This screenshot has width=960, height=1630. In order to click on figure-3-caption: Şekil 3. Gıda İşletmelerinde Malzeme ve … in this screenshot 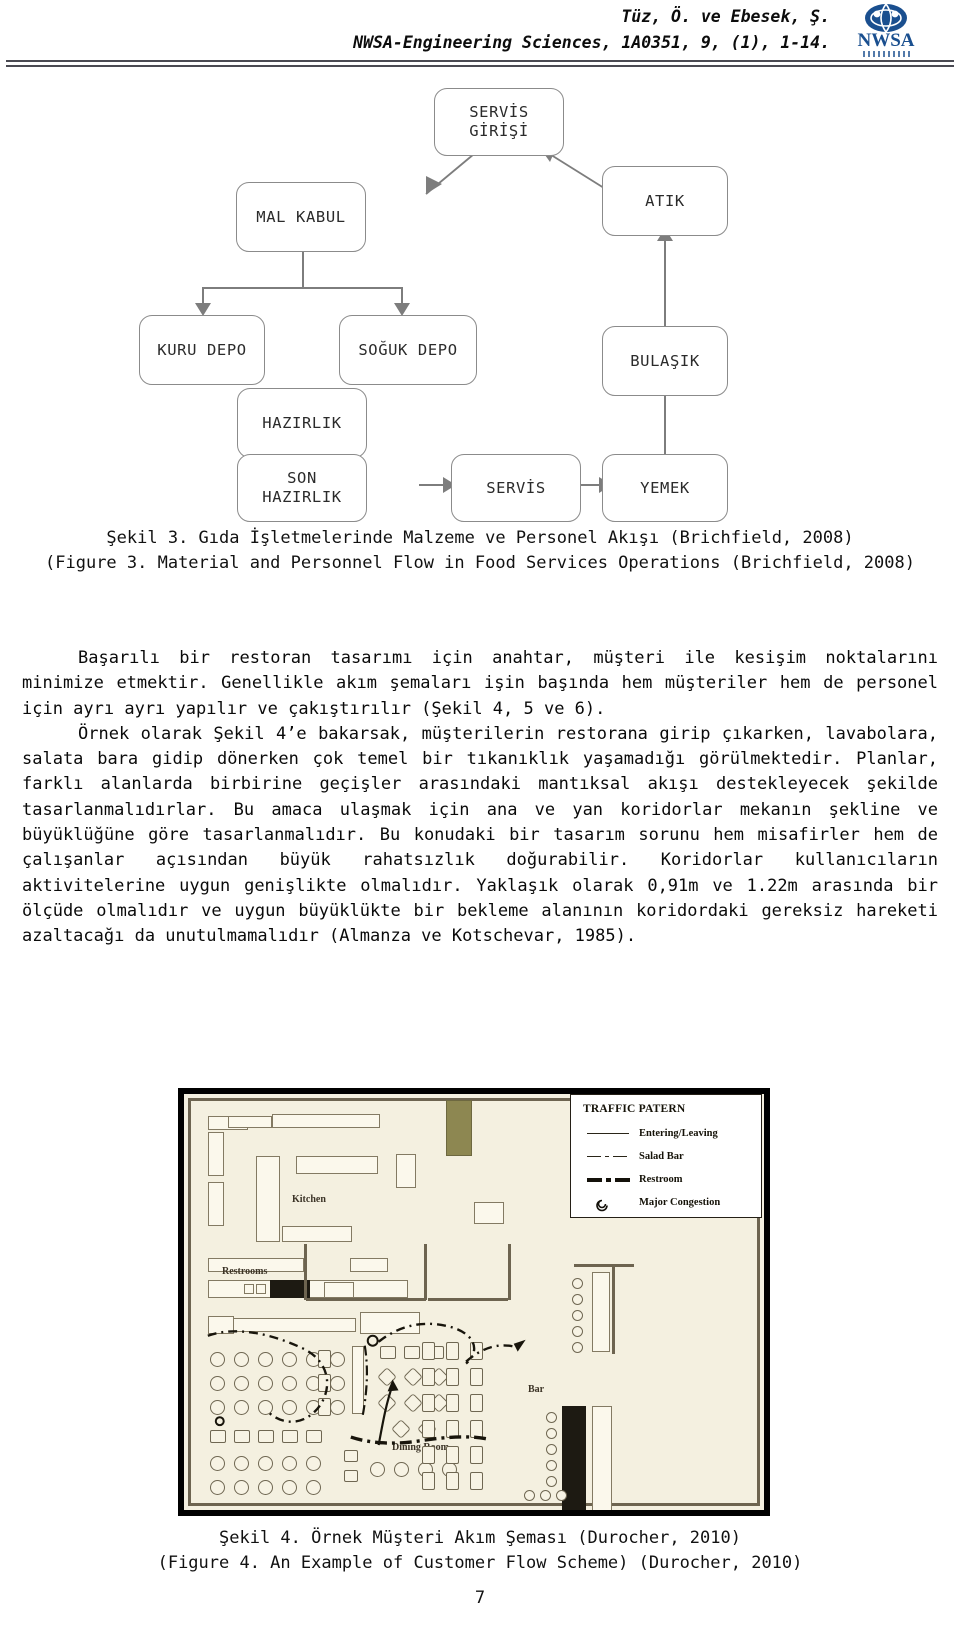, I will do `click(480, 551)`.